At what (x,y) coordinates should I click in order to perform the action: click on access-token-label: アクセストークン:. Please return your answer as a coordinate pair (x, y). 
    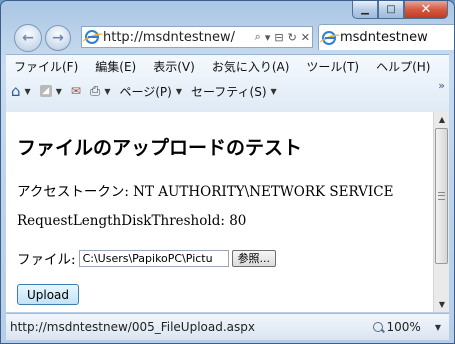
    Looking at the image, I should click on (73, 192).